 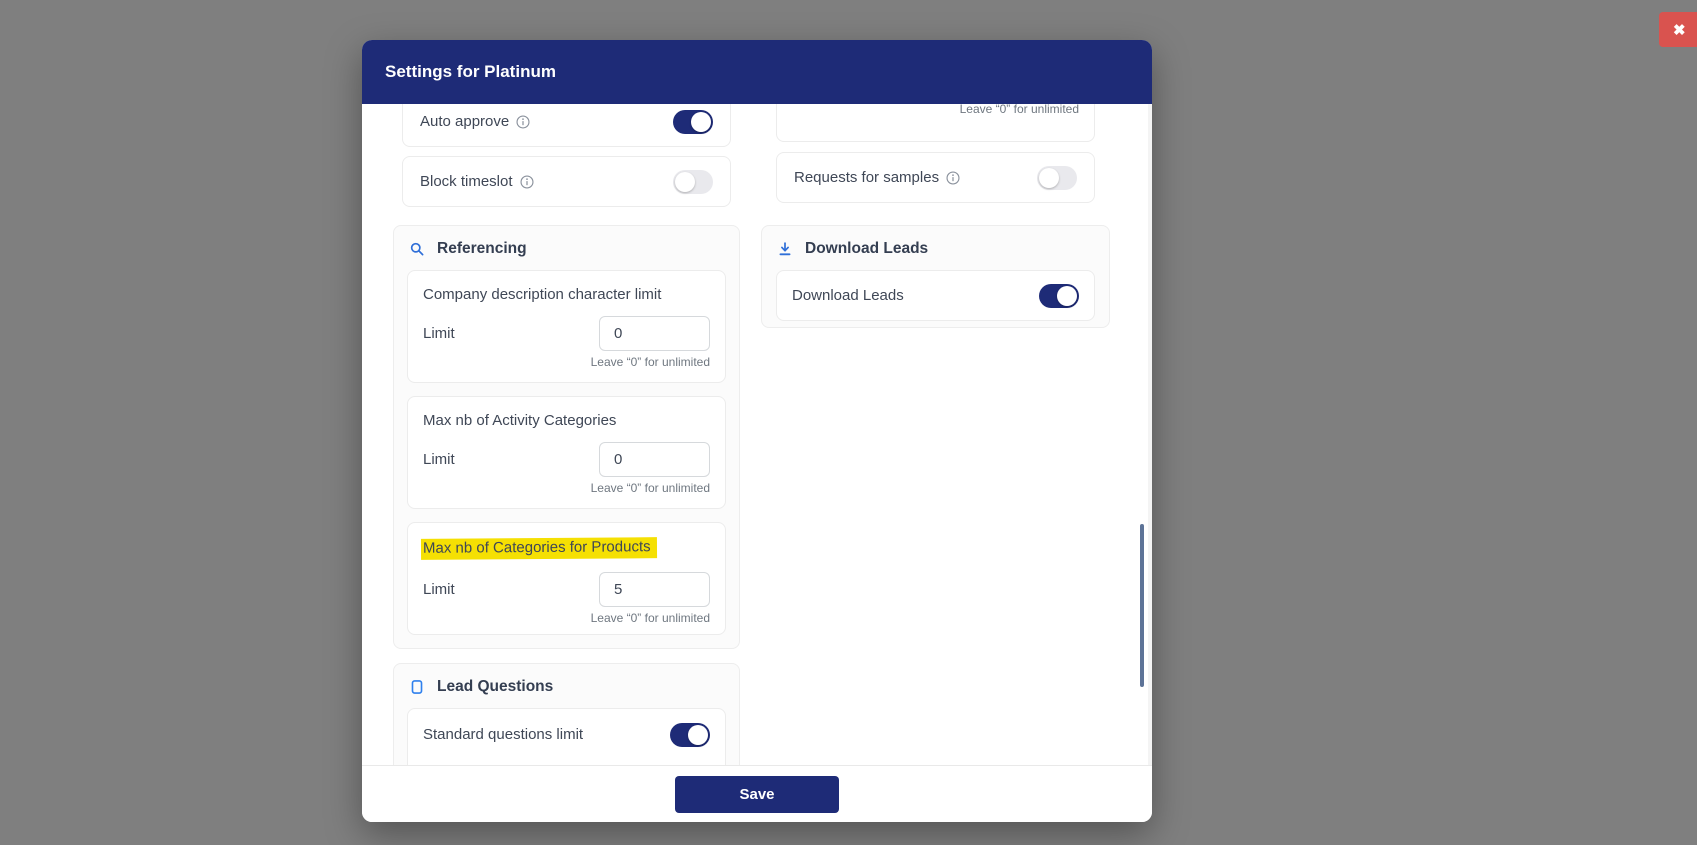 I want to click on modal-header: Settings for Platinum, so click(x=757, y=72).